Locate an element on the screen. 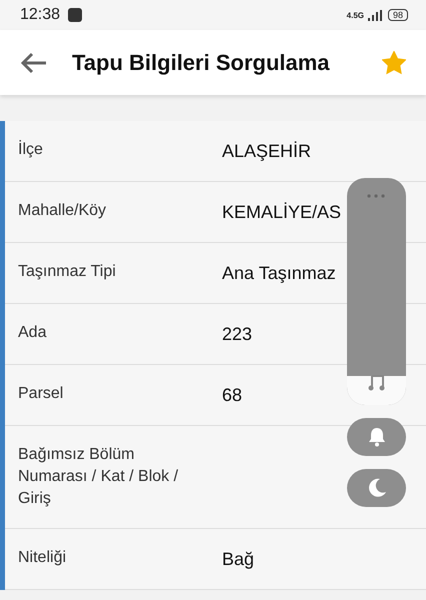  moon-icon is located at coordinates (376, 488).